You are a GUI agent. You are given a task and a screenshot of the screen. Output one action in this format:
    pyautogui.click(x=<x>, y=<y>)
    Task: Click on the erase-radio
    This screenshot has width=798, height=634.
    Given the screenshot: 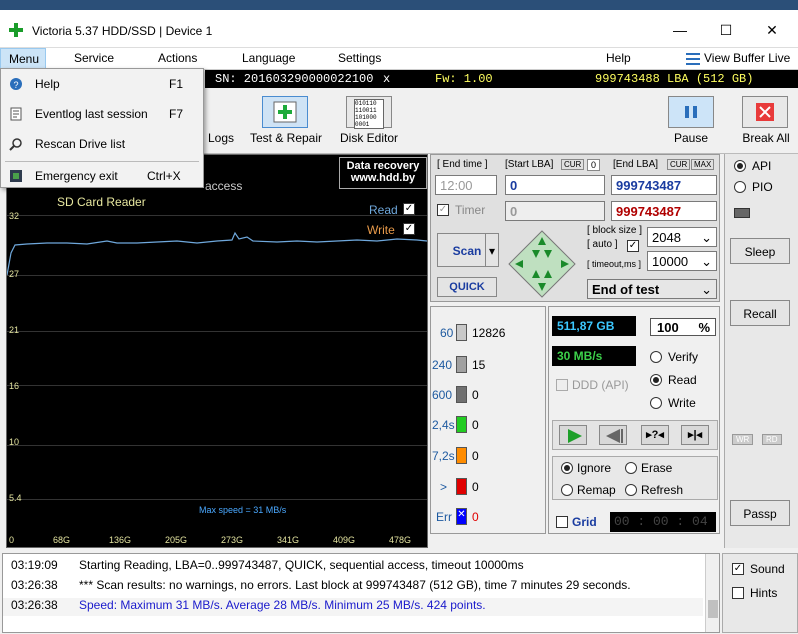 What is the action you would take?
    pyautogui.click(x=631, y=468)
    